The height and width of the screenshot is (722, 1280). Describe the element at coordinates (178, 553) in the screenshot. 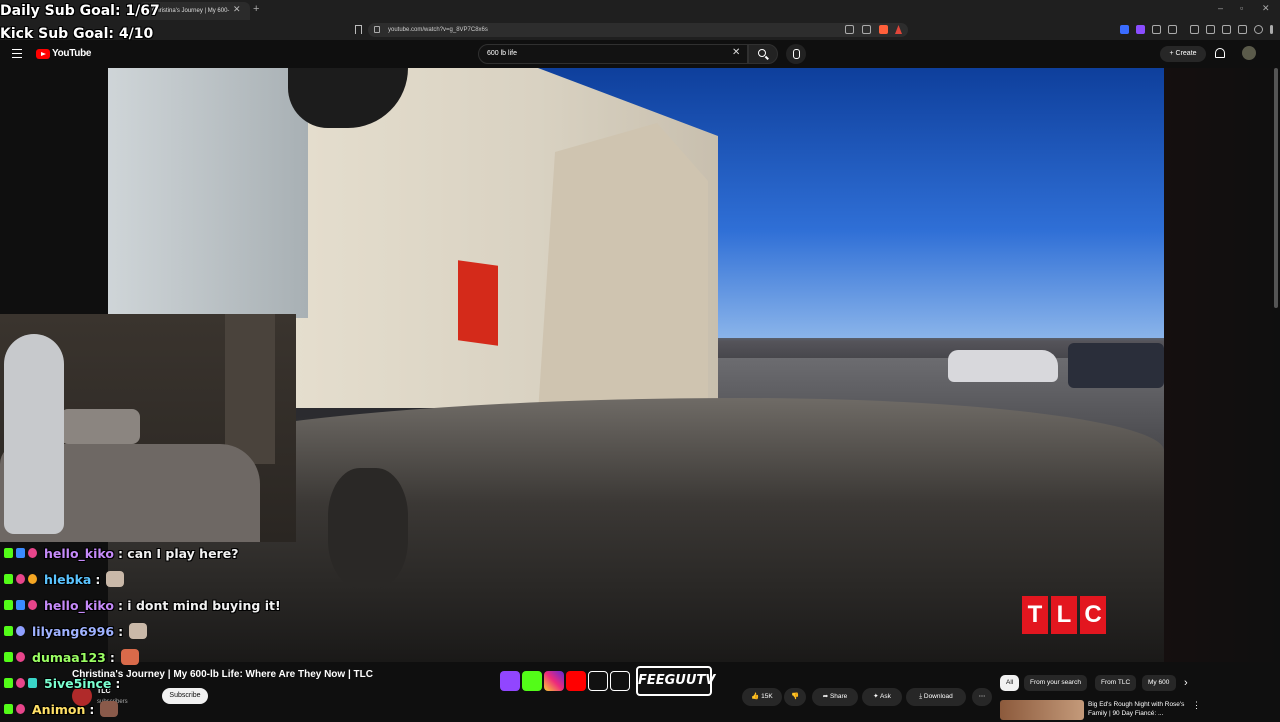

I see `chat-text: : can I play here?` at that location.